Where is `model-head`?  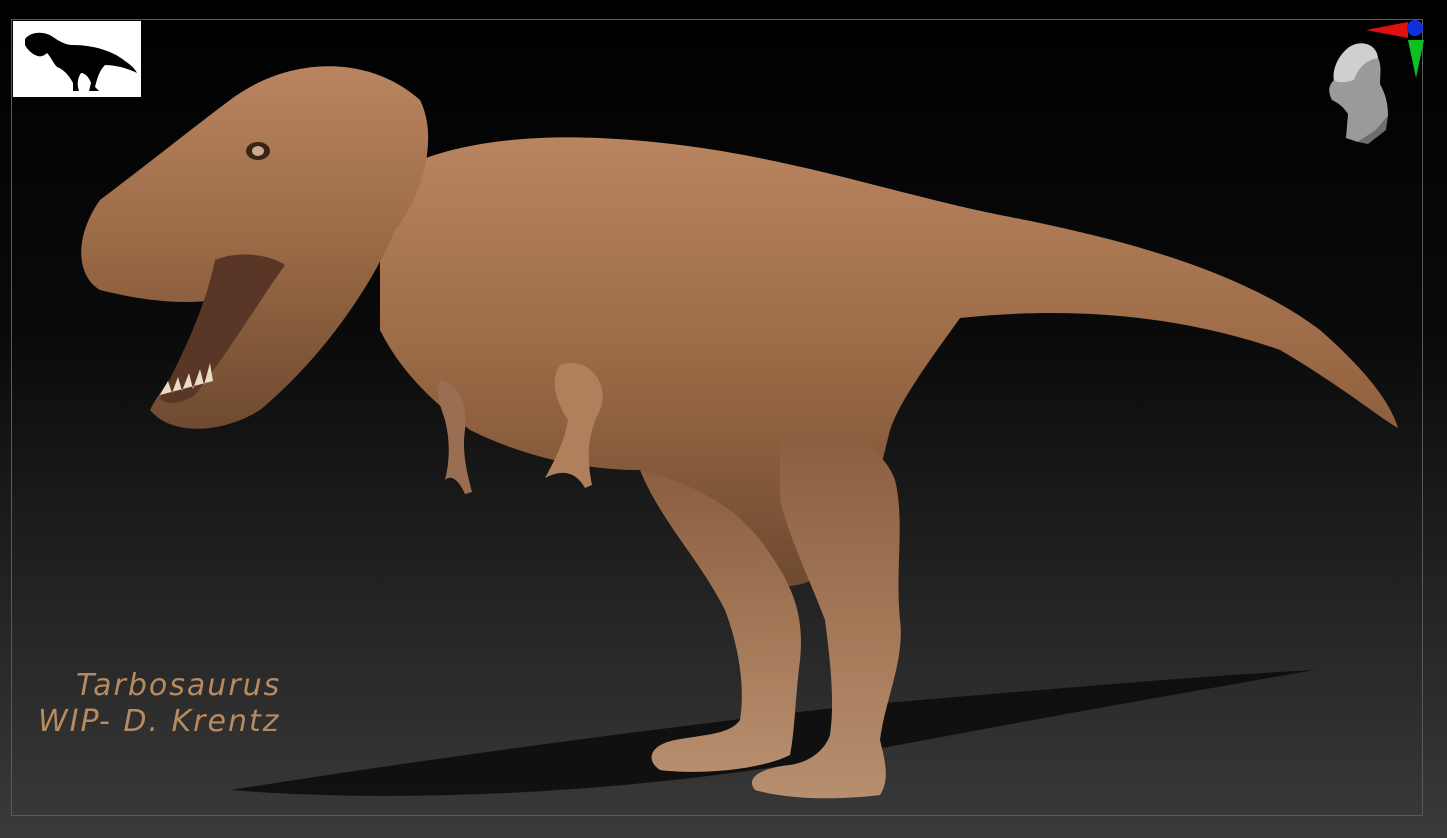 model-head is located at coordinates (255, 247).